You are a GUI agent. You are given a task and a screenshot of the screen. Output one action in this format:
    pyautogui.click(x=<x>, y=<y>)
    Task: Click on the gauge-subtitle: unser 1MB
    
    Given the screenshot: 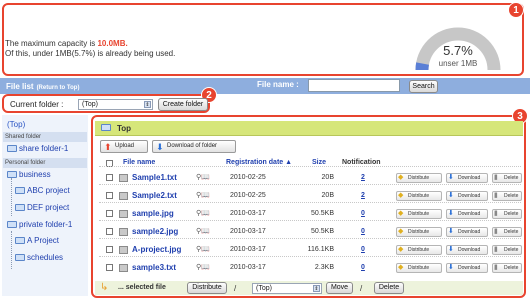 What is the action you would take?
    pyautogui.click(x=458, y=63)
    